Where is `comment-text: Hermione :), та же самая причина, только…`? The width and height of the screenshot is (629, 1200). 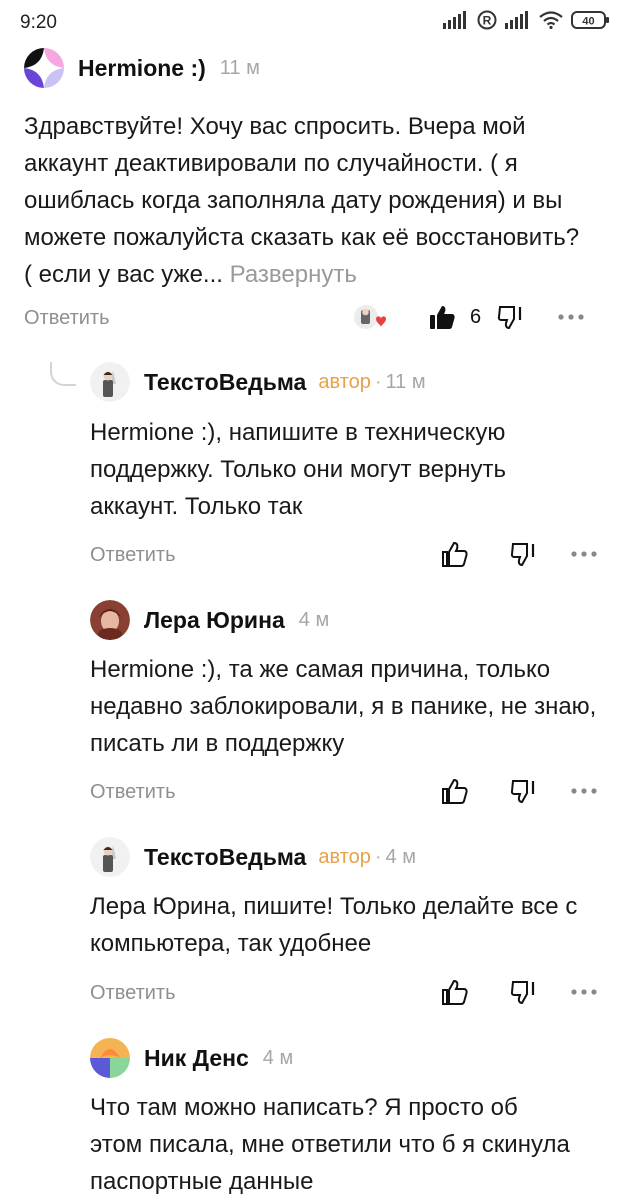 comment-text: Hermione :), та же самая причина, только… is located at coordinates (343, 706).